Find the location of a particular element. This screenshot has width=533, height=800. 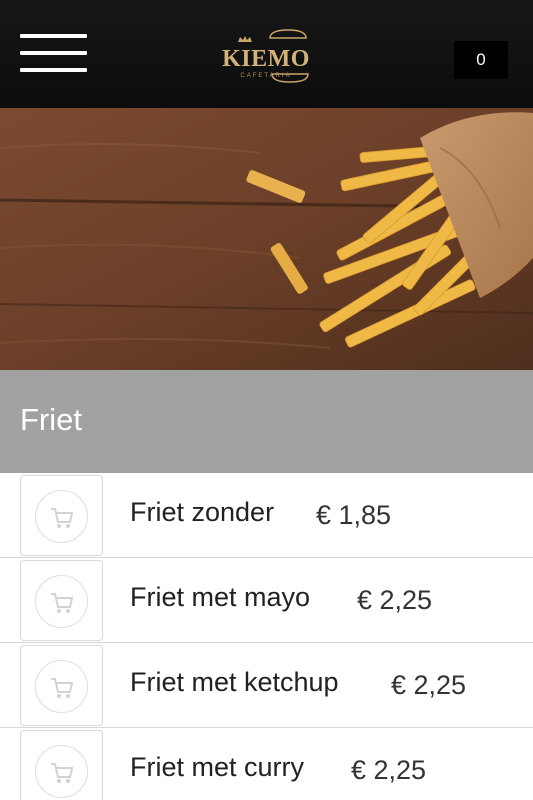

product-row: Friet met ketchup € 2,25 is located at coordinates (266, 685).